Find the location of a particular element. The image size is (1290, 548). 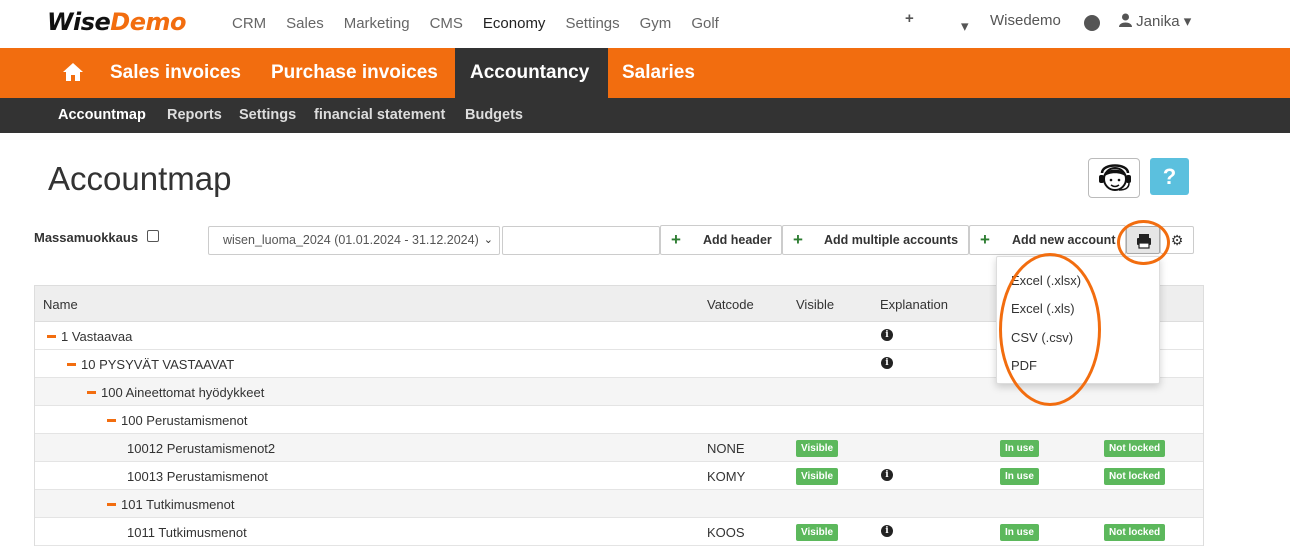

add-new-account-button: + Add new account is located at coordinates (1047, 240).